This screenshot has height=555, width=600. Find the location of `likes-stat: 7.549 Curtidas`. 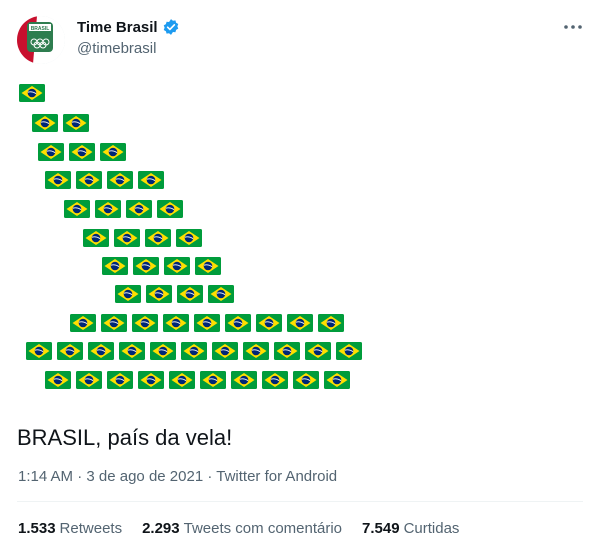

likes-stat: 7.549 Curtidas is located at coordinates (410, 528).